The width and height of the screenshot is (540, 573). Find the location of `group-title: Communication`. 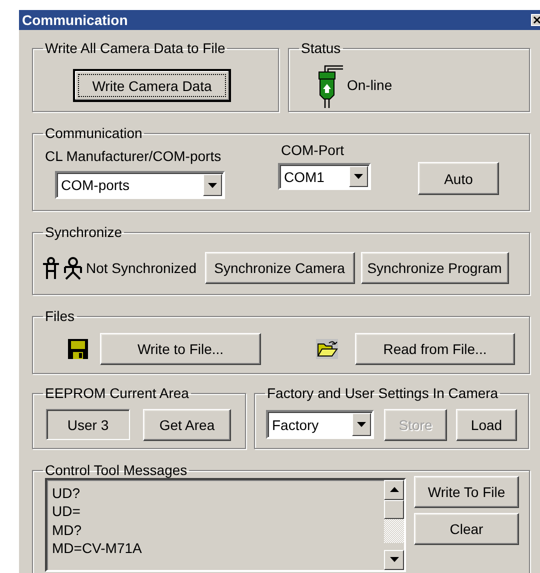

group-title: Communication is located at coordinates (94, 133).